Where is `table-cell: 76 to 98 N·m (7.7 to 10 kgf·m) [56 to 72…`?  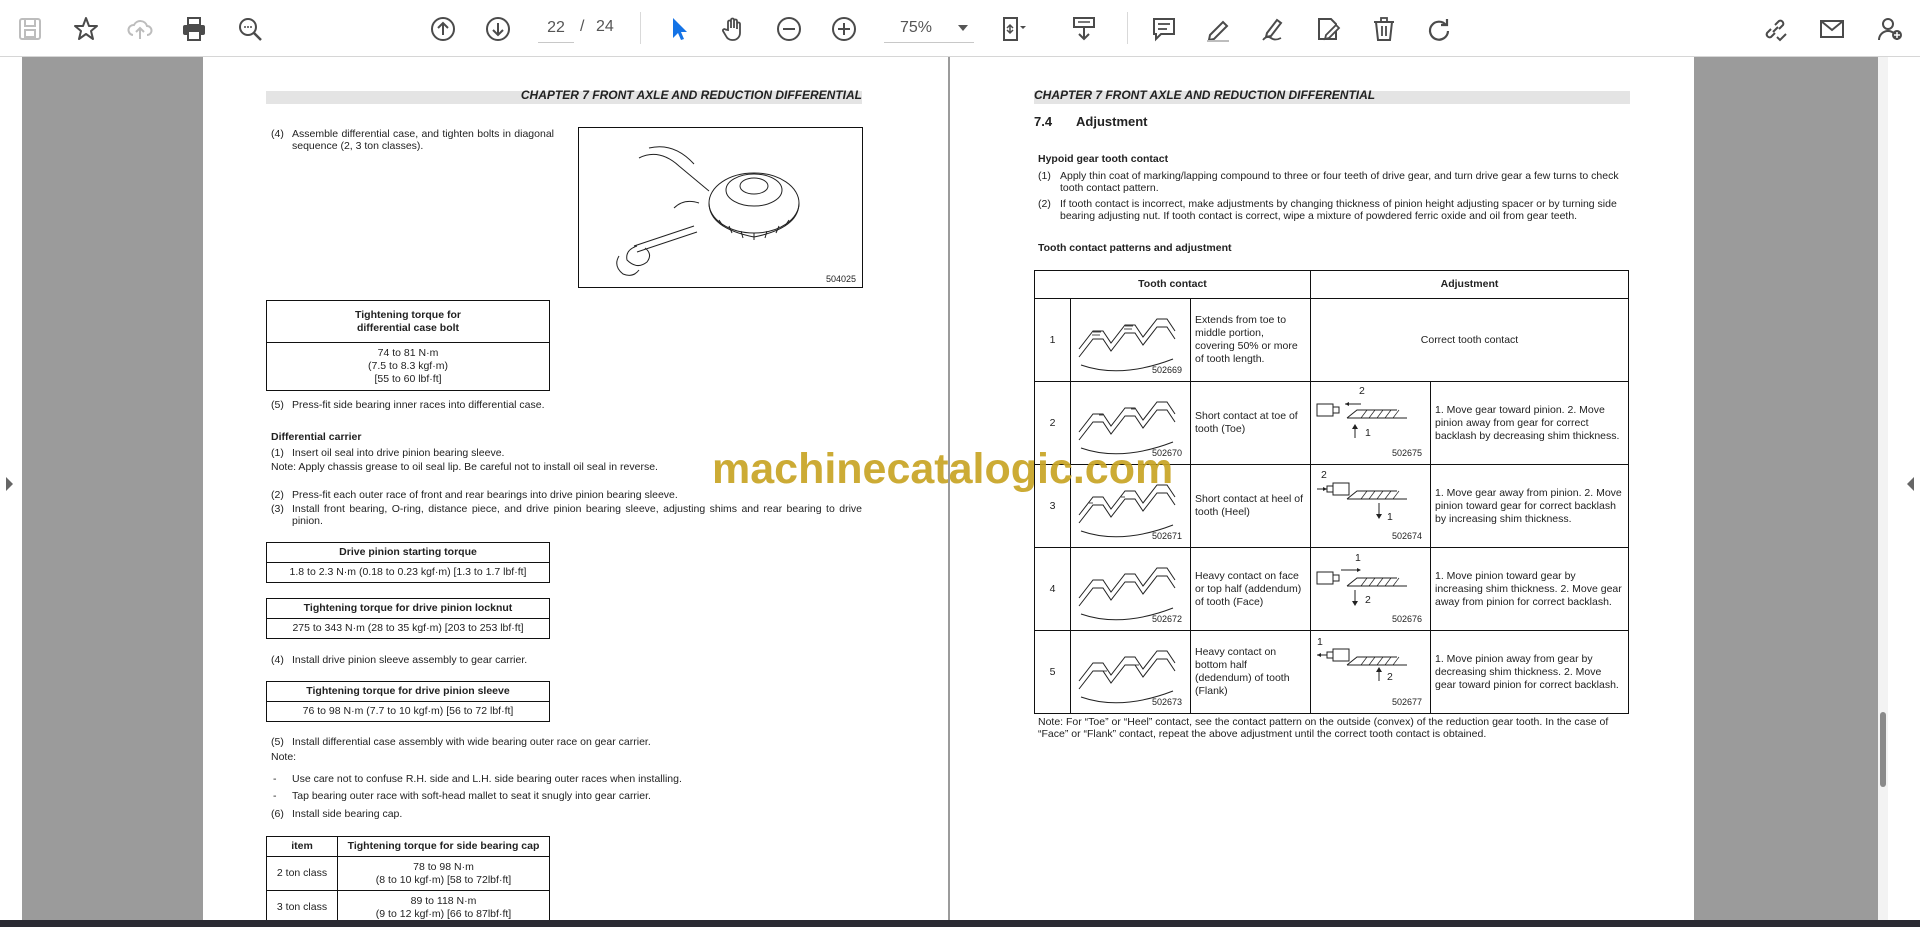 table-cell: 76 to 98 N·m (7.7 to 10 kgf·m) [56 to 72… is located at coordinates (408, 711).